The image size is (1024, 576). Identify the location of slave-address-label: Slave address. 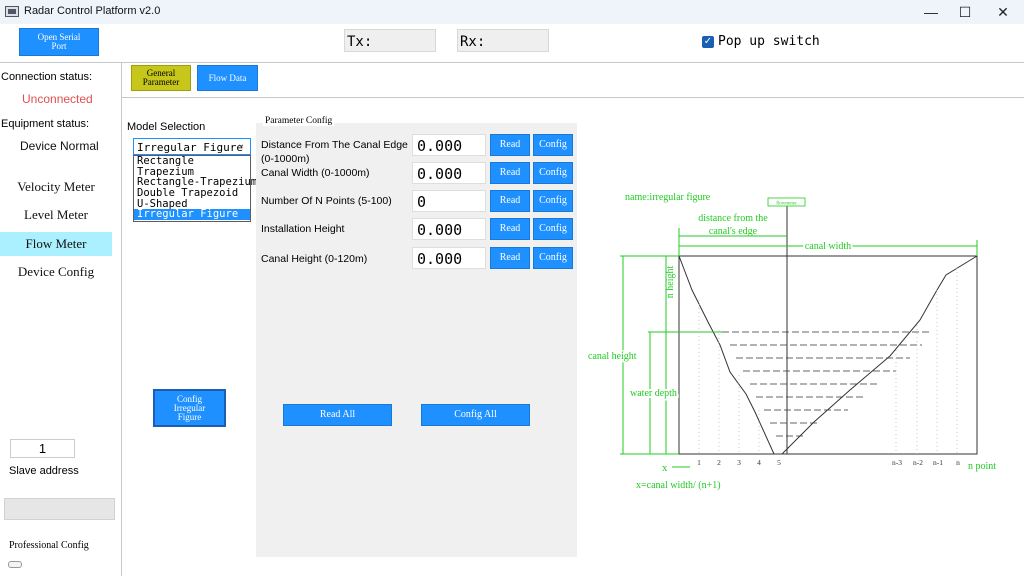
(44, 471).